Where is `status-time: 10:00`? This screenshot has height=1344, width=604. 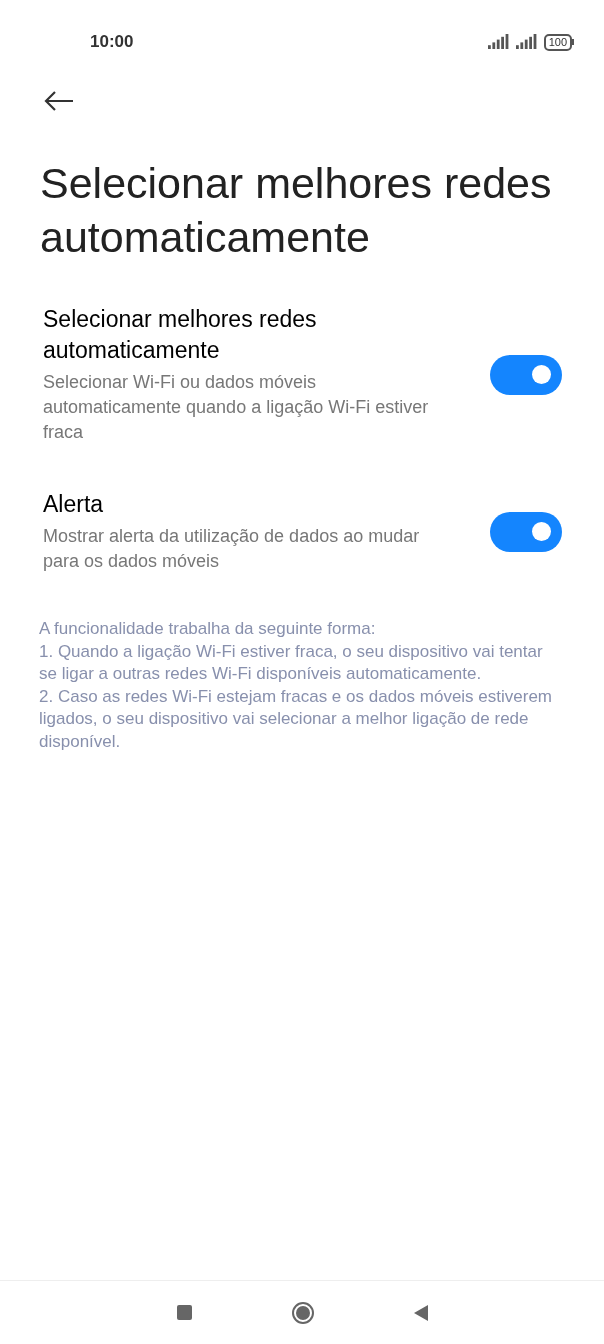
status-time: 10:00 is located at coordinates (112, 42).